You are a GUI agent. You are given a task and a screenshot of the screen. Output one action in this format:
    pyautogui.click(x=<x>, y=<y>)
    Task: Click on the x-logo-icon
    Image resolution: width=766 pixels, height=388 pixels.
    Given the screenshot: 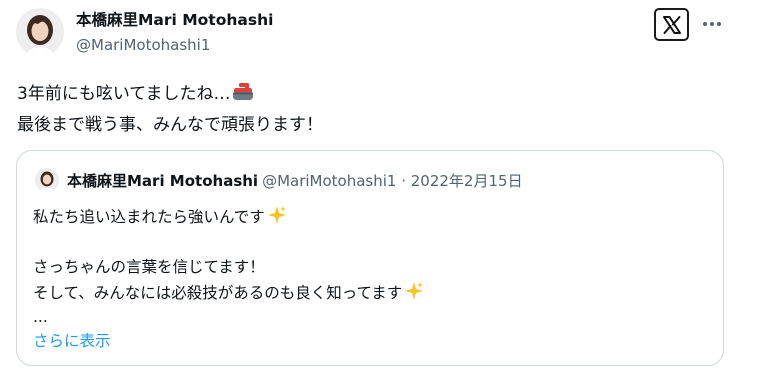 What is the action you would take?
    pyautogui.click(x=671, y=24)
    